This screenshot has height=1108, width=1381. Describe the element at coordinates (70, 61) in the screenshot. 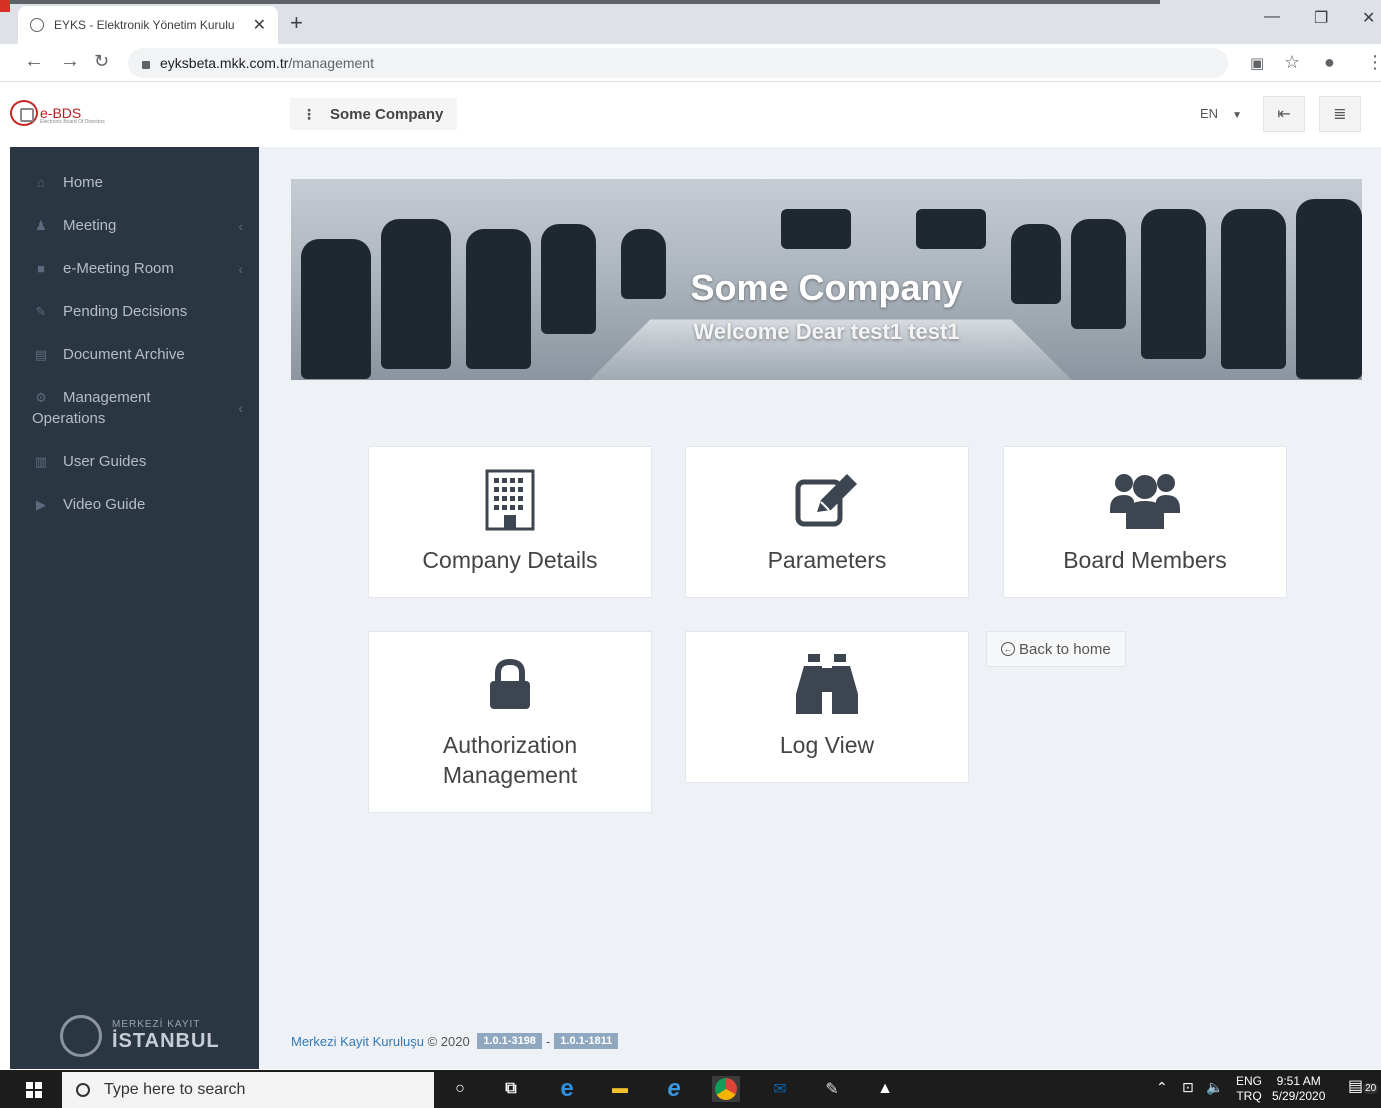

I see `forward-arrow-icon: →` at that location.